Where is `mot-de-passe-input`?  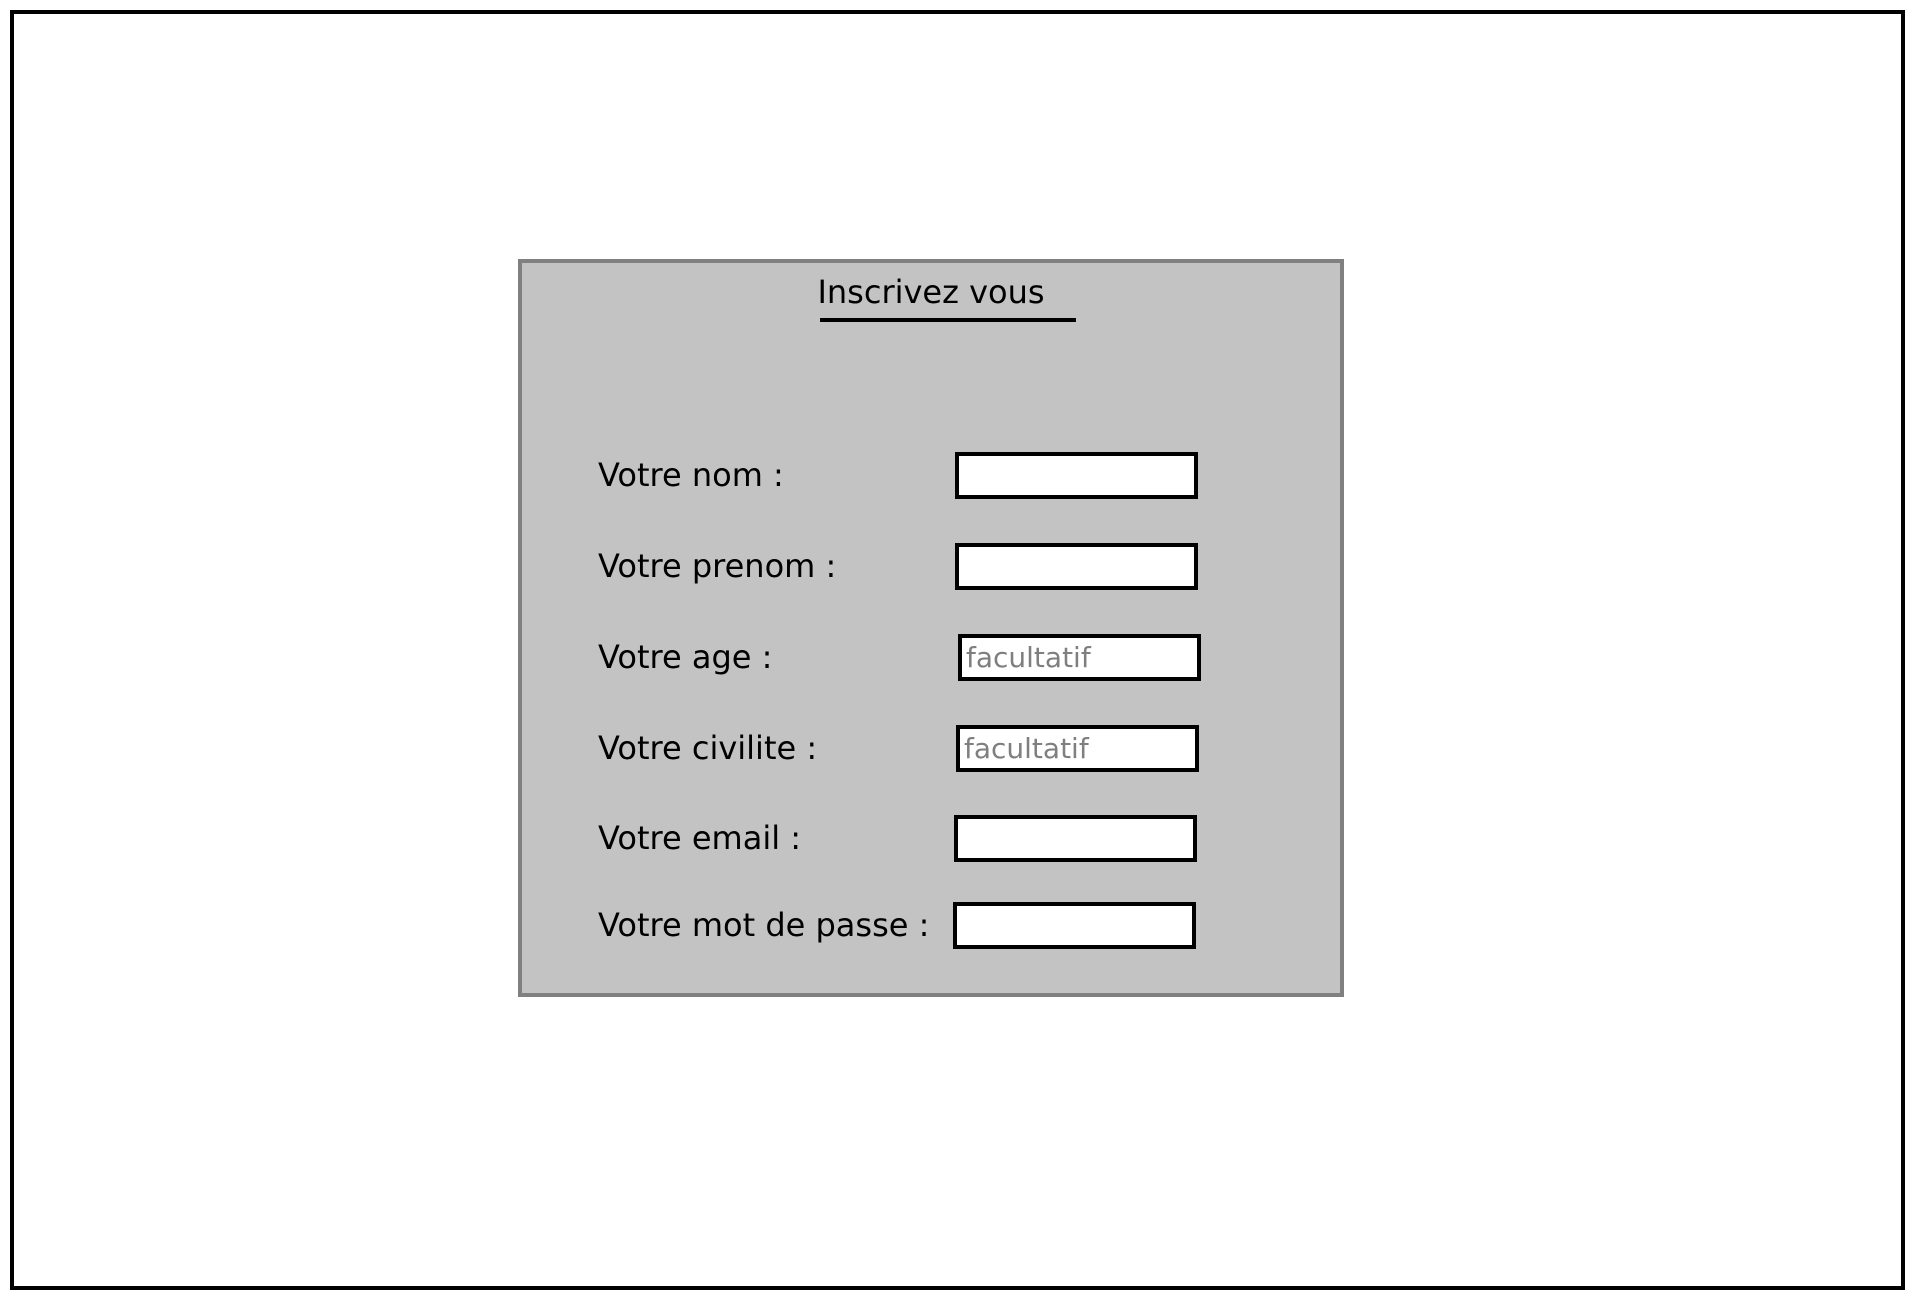
mot-de-passe-input is located at coordinates (1074, 925).